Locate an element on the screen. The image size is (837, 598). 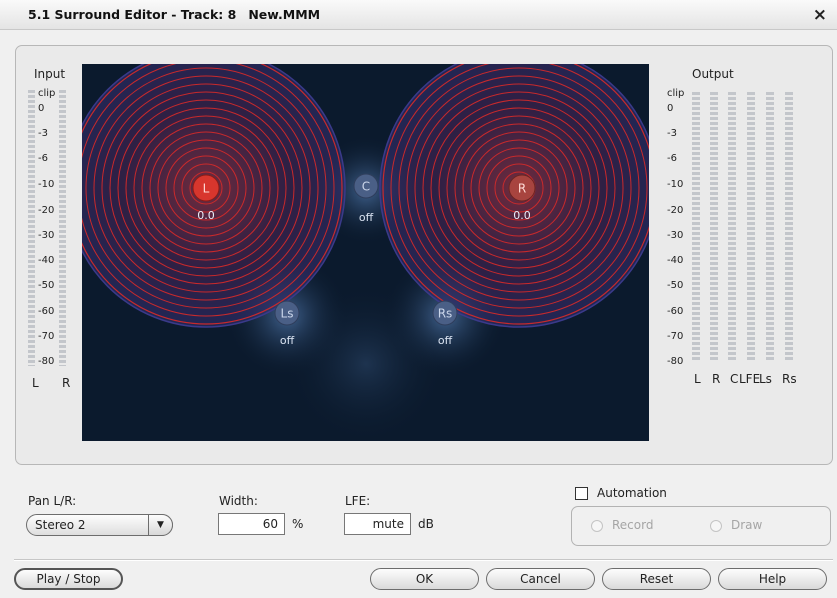
speaker-ls-value: off is located at coordinates (287, 340).